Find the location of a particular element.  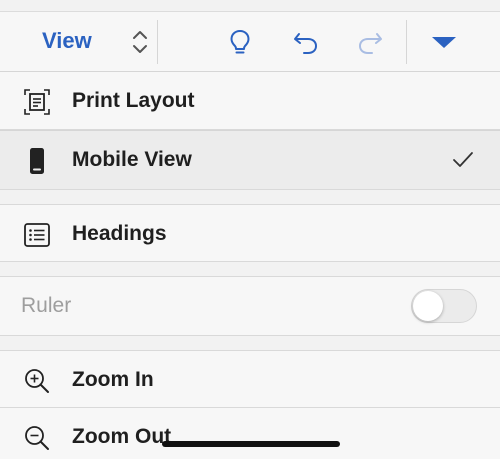

home-indicator is located at coordinates (251, 444).